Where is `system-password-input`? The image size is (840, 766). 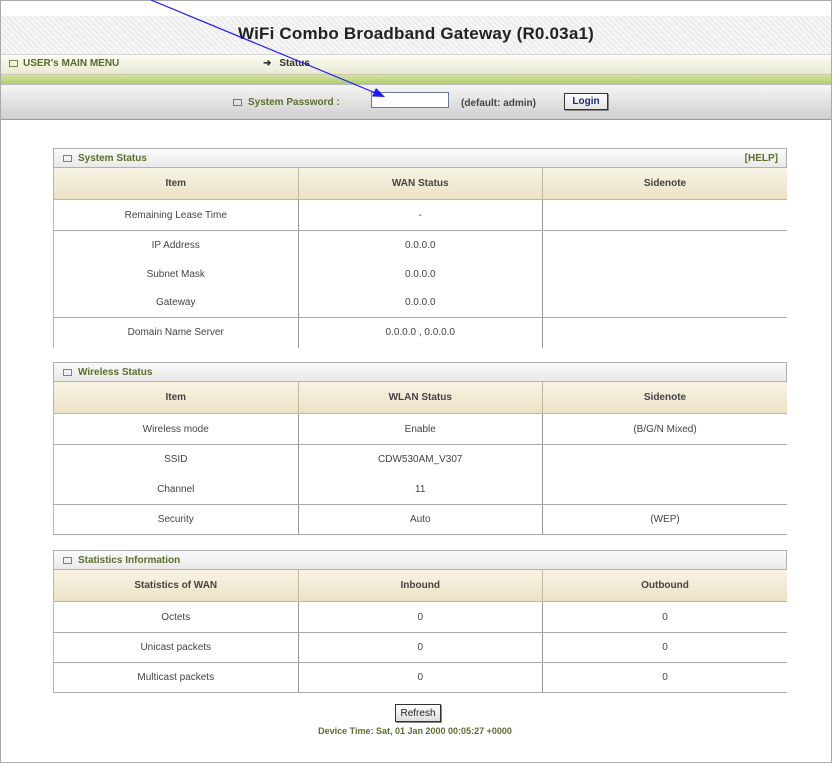
system-password-input is located at coordinates (410, 100).